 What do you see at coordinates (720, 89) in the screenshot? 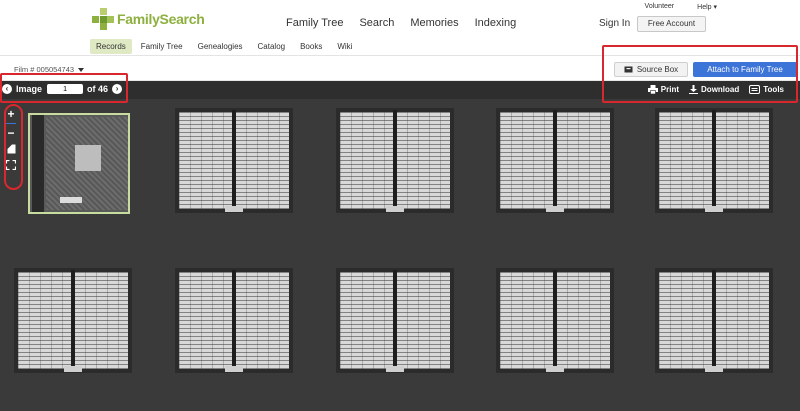
I see `download-label: Download` at bounding box center [720, 89].